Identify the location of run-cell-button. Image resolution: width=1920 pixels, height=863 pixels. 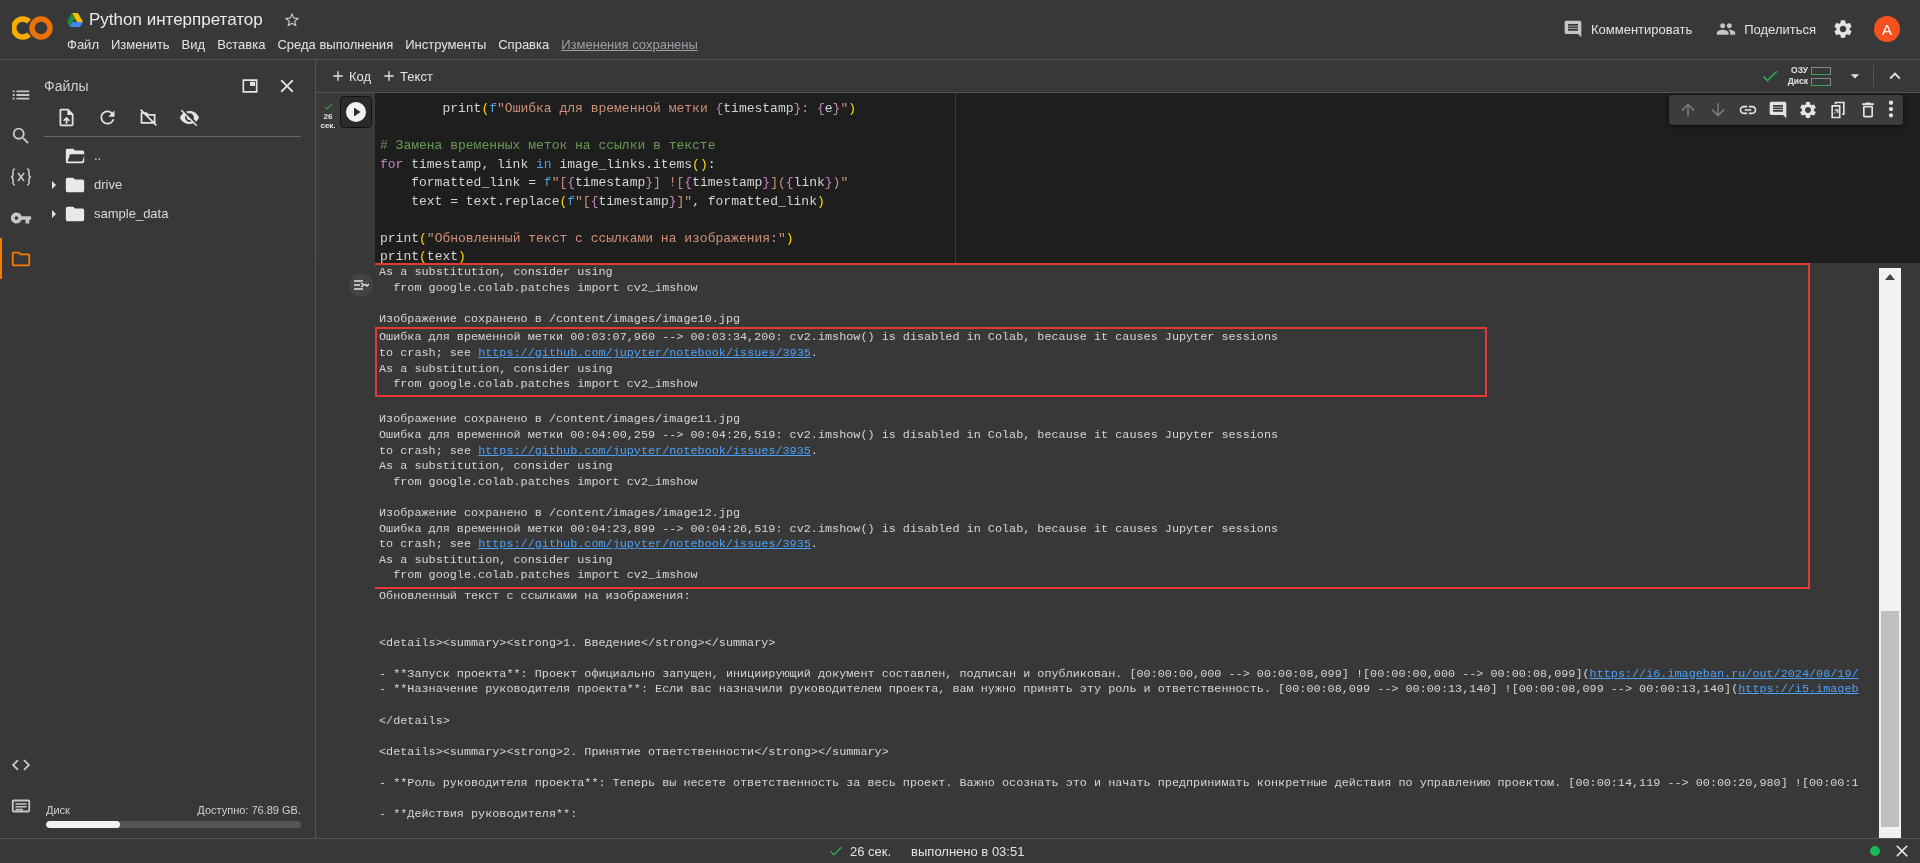
(356, 112).